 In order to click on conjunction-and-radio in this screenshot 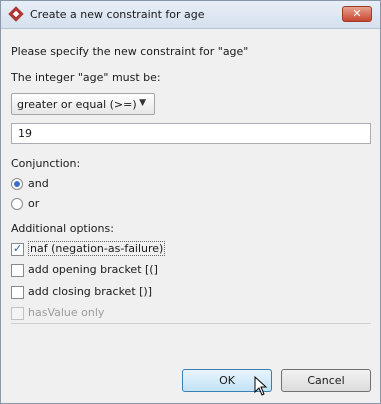, I will do `click(17, 184)`.